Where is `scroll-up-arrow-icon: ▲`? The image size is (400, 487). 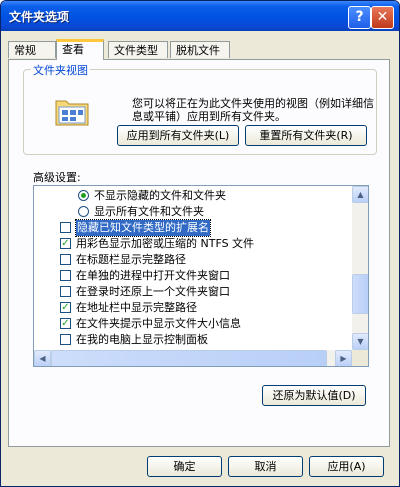 scroll-up-arrow-icon: ▲ is located at coordinates (360, 194).